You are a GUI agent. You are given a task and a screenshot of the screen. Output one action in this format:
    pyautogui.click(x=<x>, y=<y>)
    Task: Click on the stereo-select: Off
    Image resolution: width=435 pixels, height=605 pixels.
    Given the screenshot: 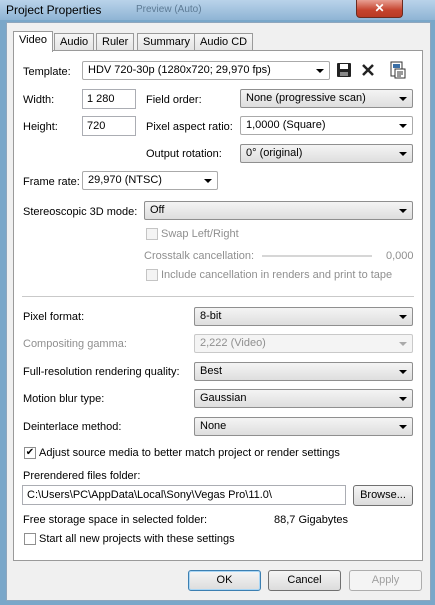 What is the action you would take?
    pyautogui.click(x=278, y=210)
    